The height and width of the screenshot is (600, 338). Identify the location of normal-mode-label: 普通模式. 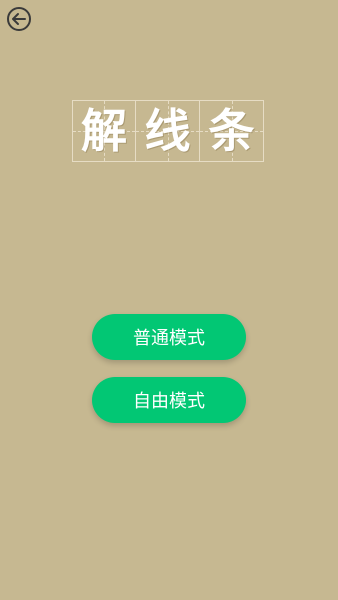
(169, 338).